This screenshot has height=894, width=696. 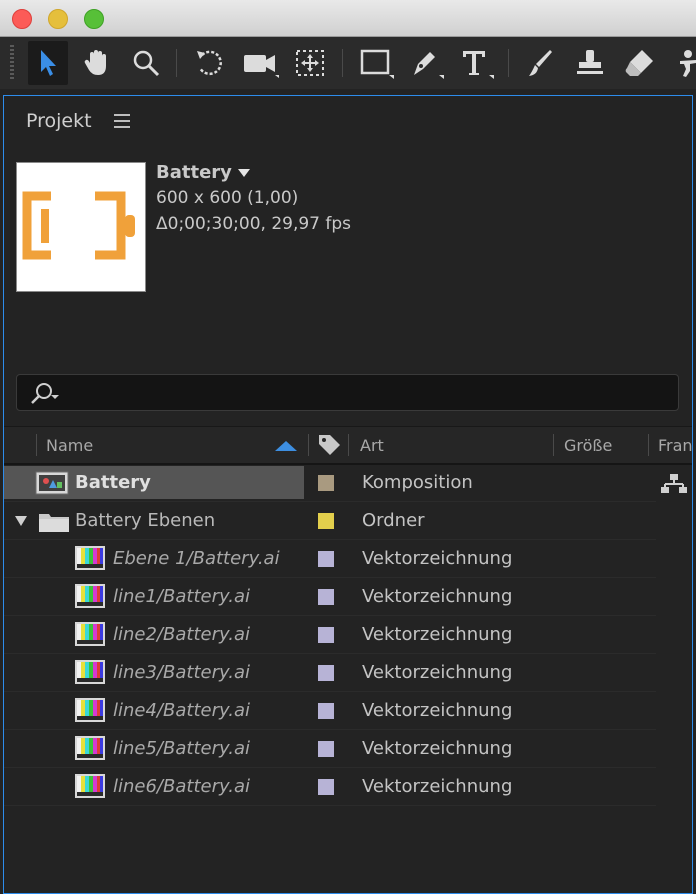 What do you see at coordinates (181, 634) in the screenshot?
I see `item-name: line2/Battery.ai` at bounding box center [181, 634].